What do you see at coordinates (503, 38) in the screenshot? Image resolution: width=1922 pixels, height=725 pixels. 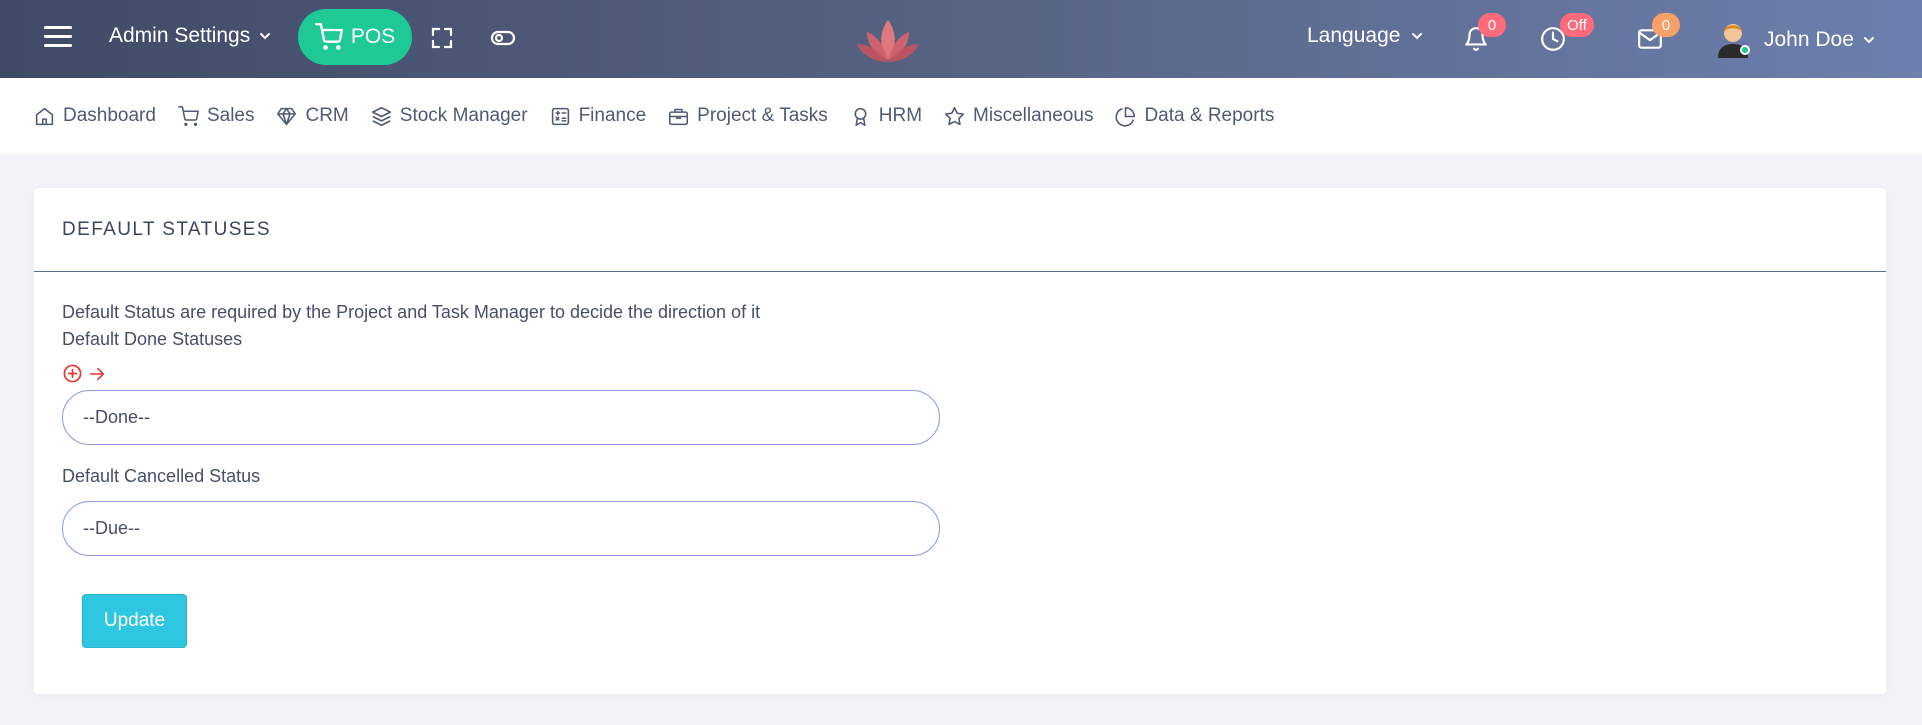 I see `toggle-icon` at bounding box center [503, 38].